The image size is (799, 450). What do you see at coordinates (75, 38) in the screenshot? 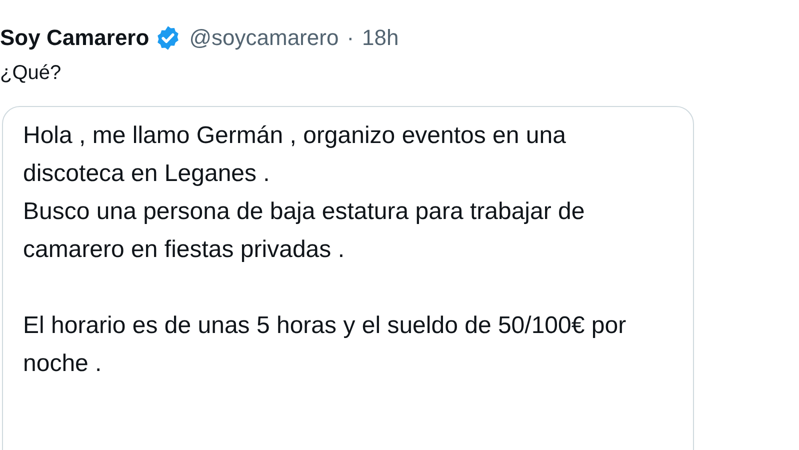
I see `author-name: Soy Camarero` at bounding box center [75, 38].